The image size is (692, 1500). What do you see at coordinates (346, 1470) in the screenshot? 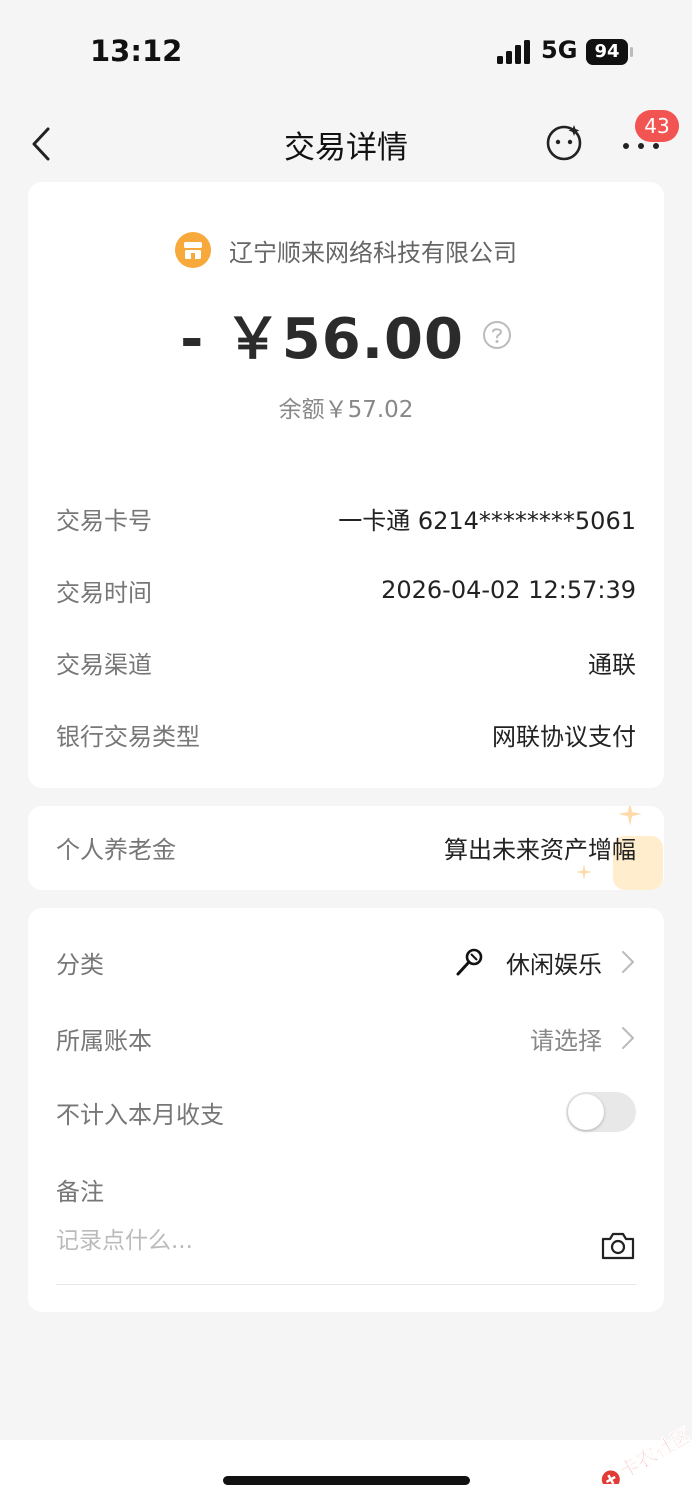
I see `bottom-area` at bounding box center [346, 1470].